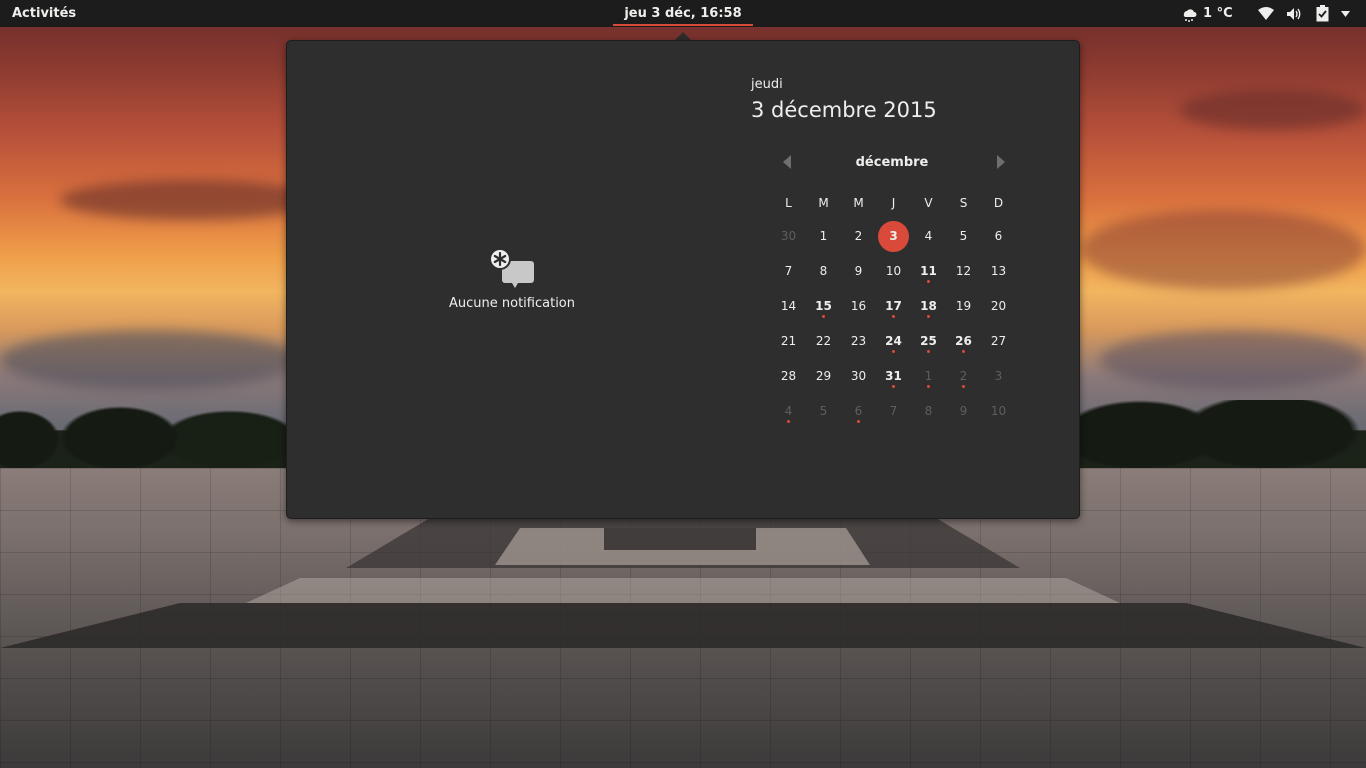  What do you see at coordinates (1001, 162) in the screenshot?
I see `next-month-button` at bounding box center [1001, 162].